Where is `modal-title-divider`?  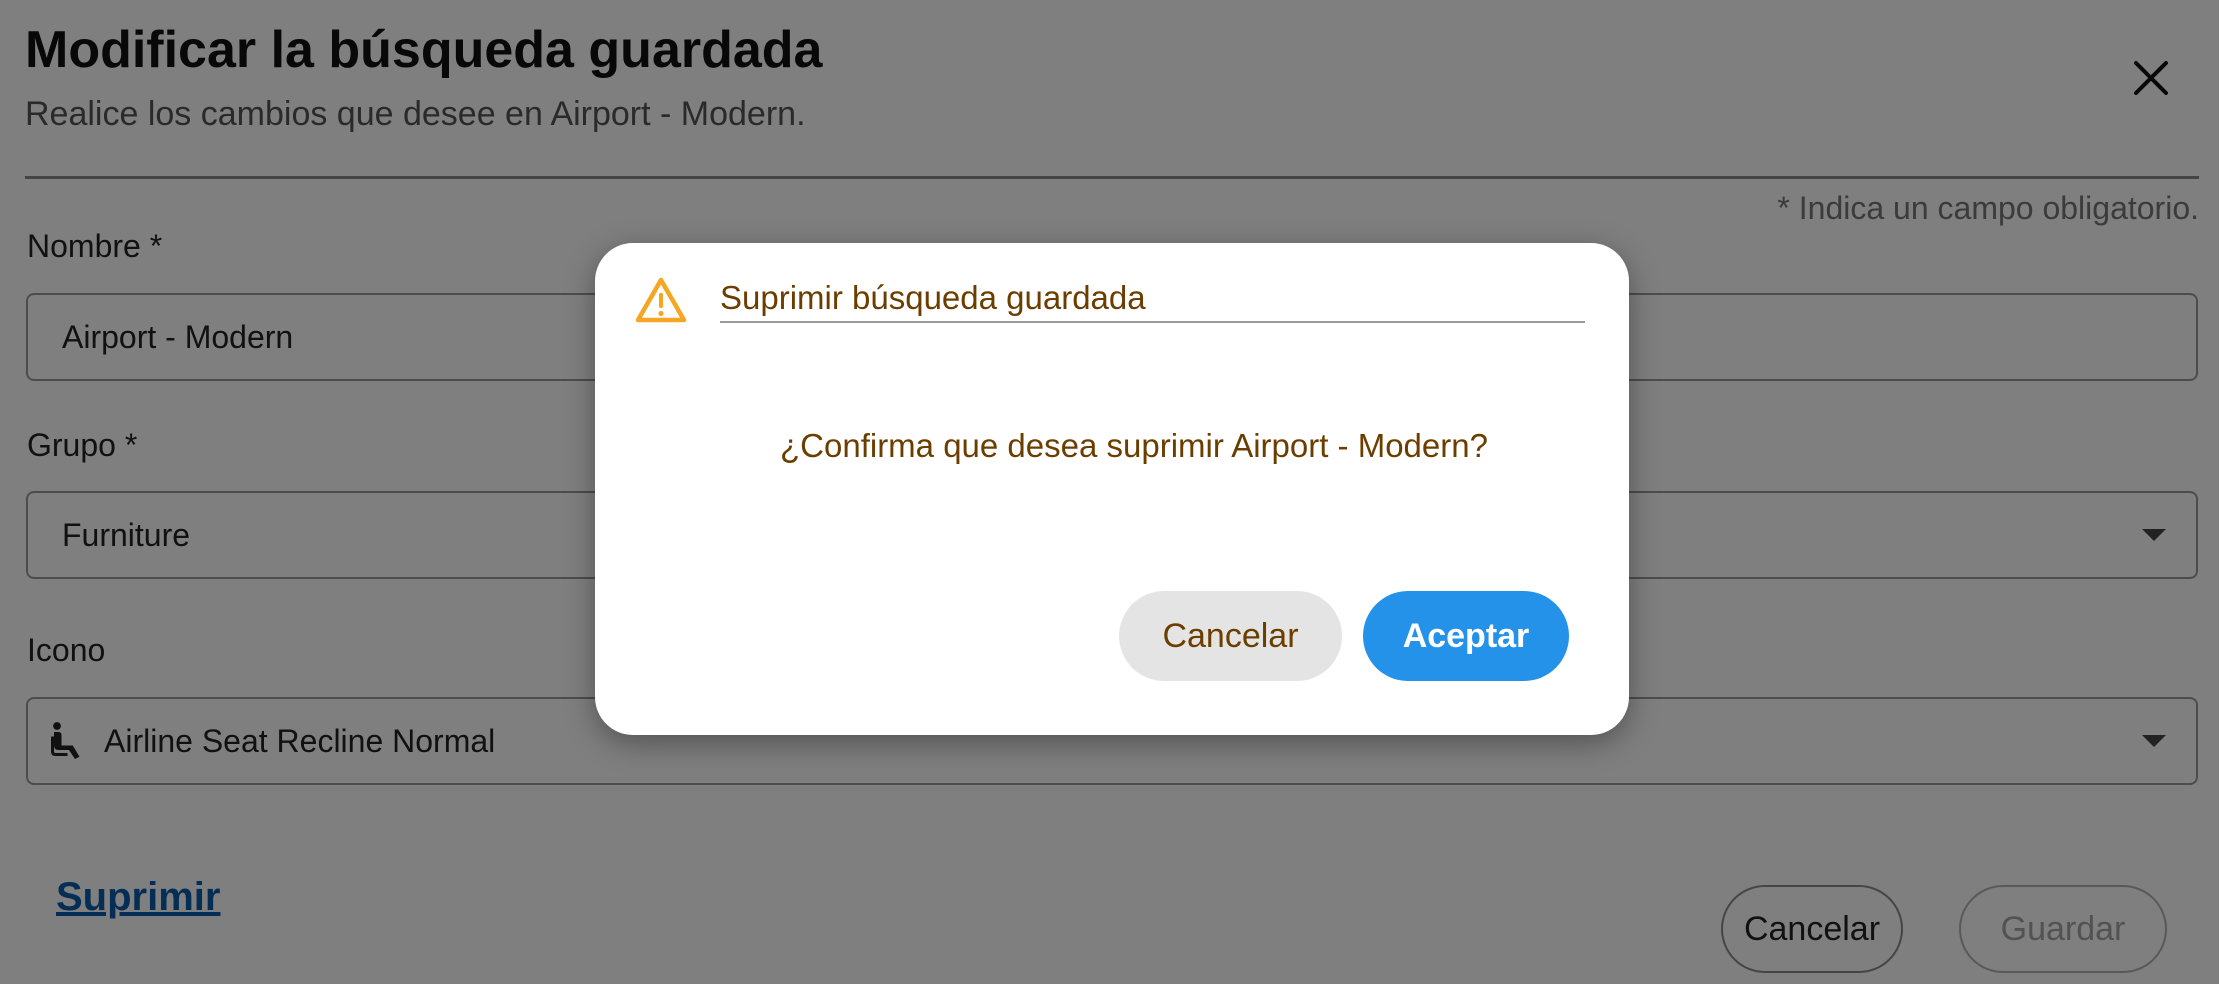
modal-title-divider is located at coordinates (1152, 322).